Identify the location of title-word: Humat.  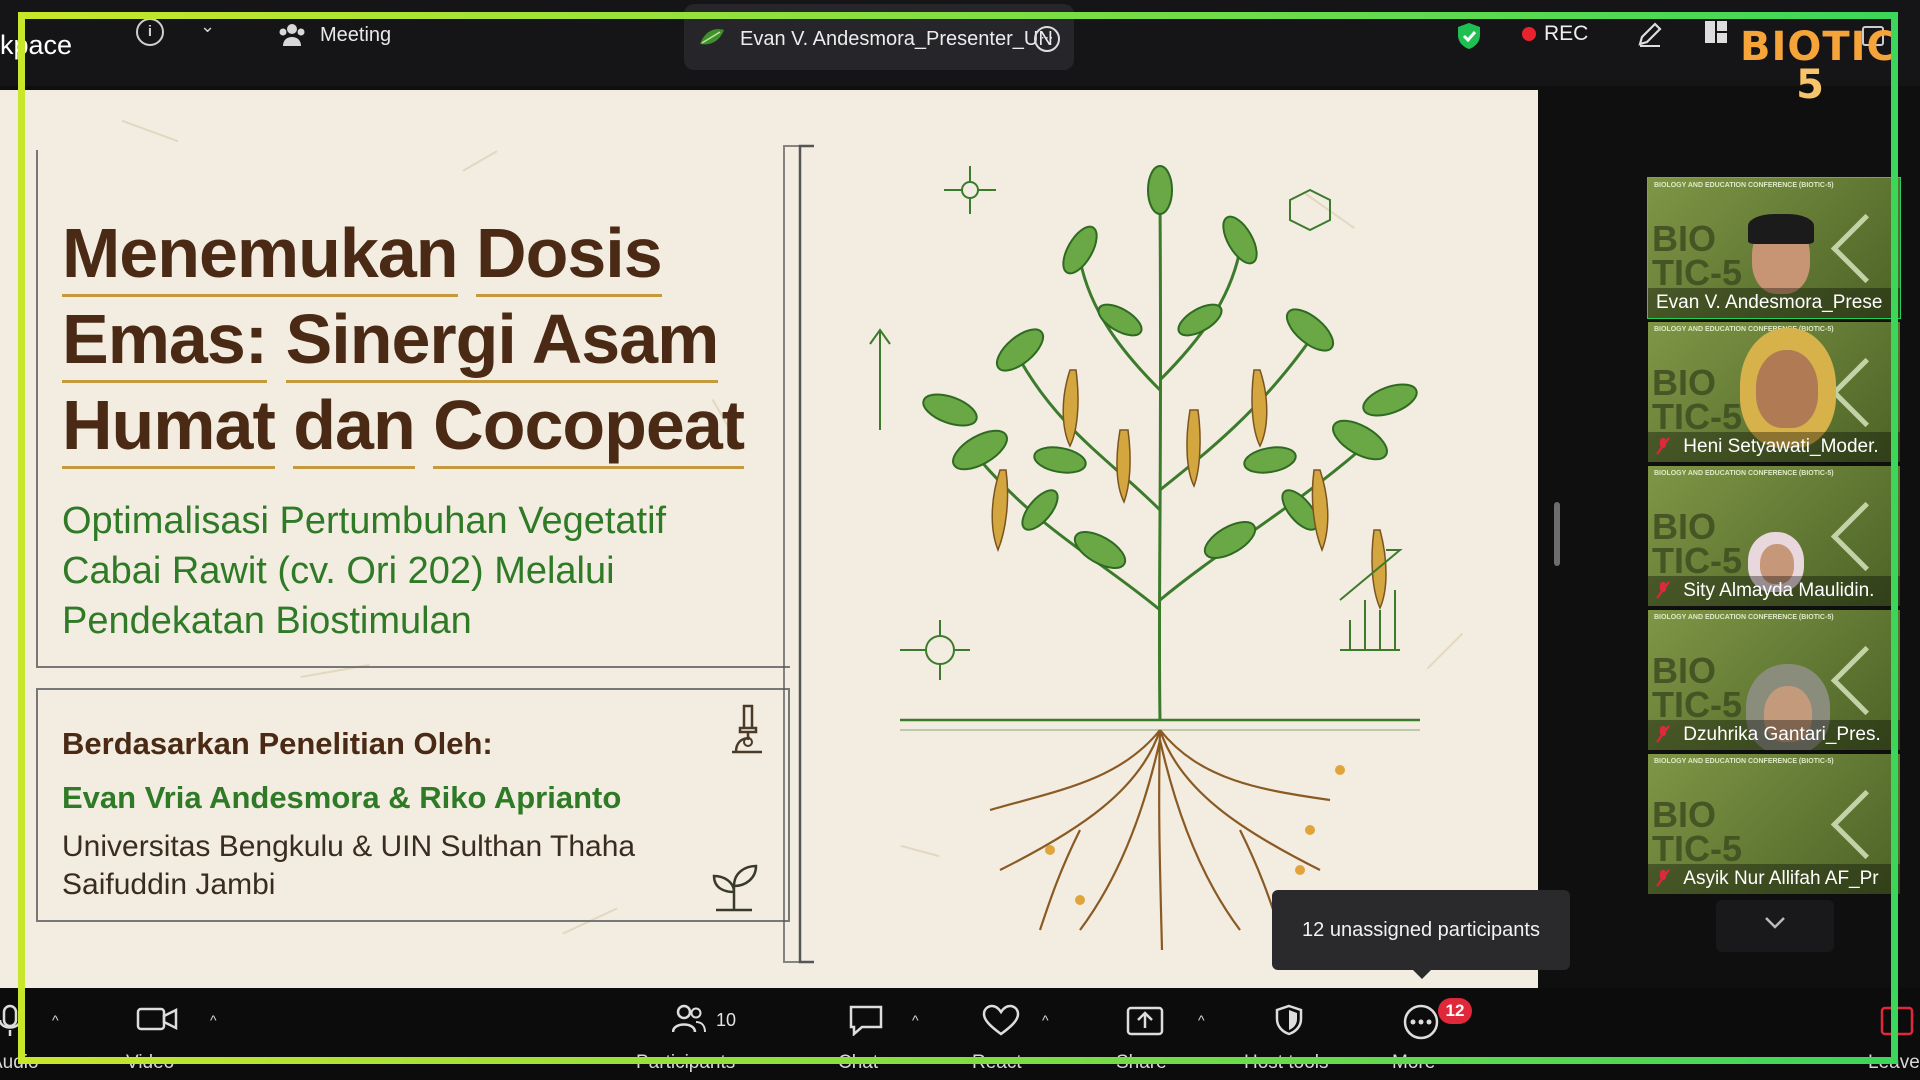
(169, 427).